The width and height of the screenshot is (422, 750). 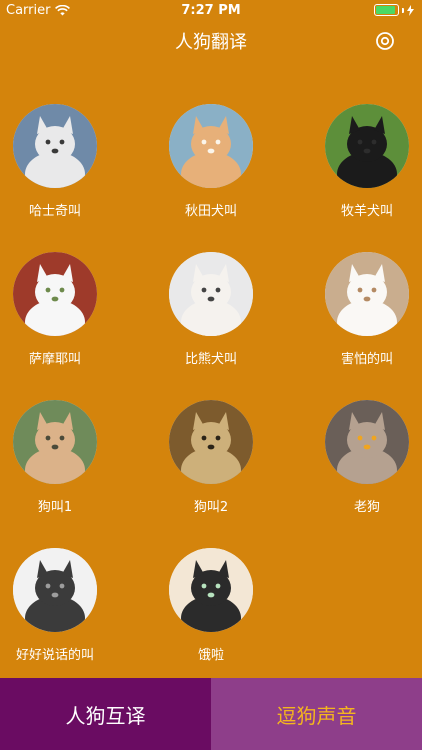 I want to click on dog-sound-item: 好好说话的叫, so click(x=62, y=605).